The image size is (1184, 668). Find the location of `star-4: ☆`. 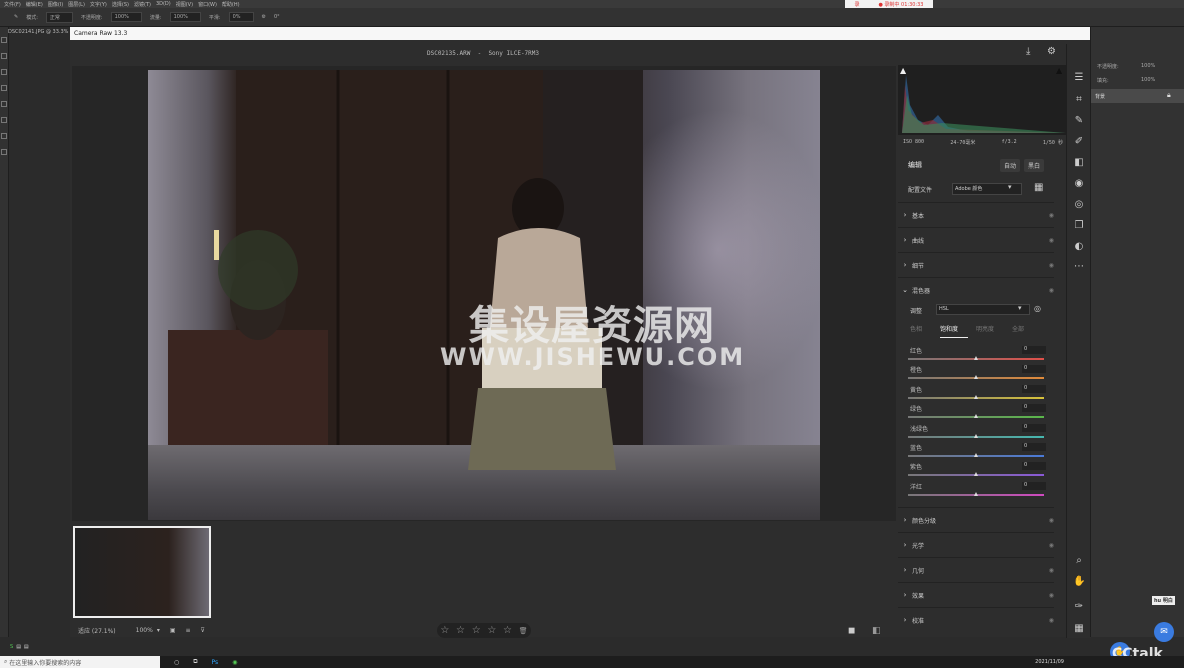

star-4: ☆ is located at coordinates (491, 630).